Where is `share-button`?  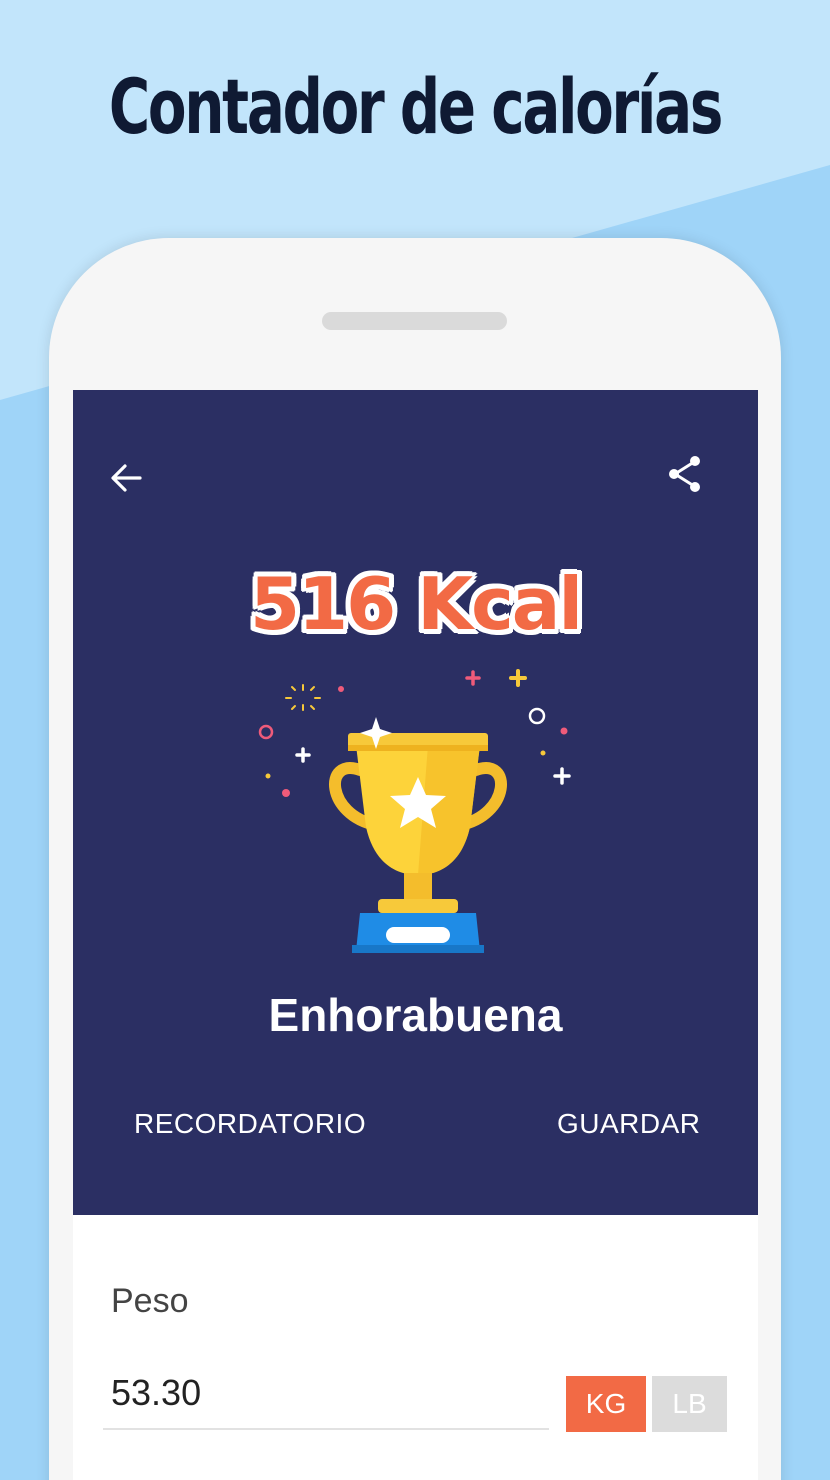
share-button is located at coordinates (685, 474).